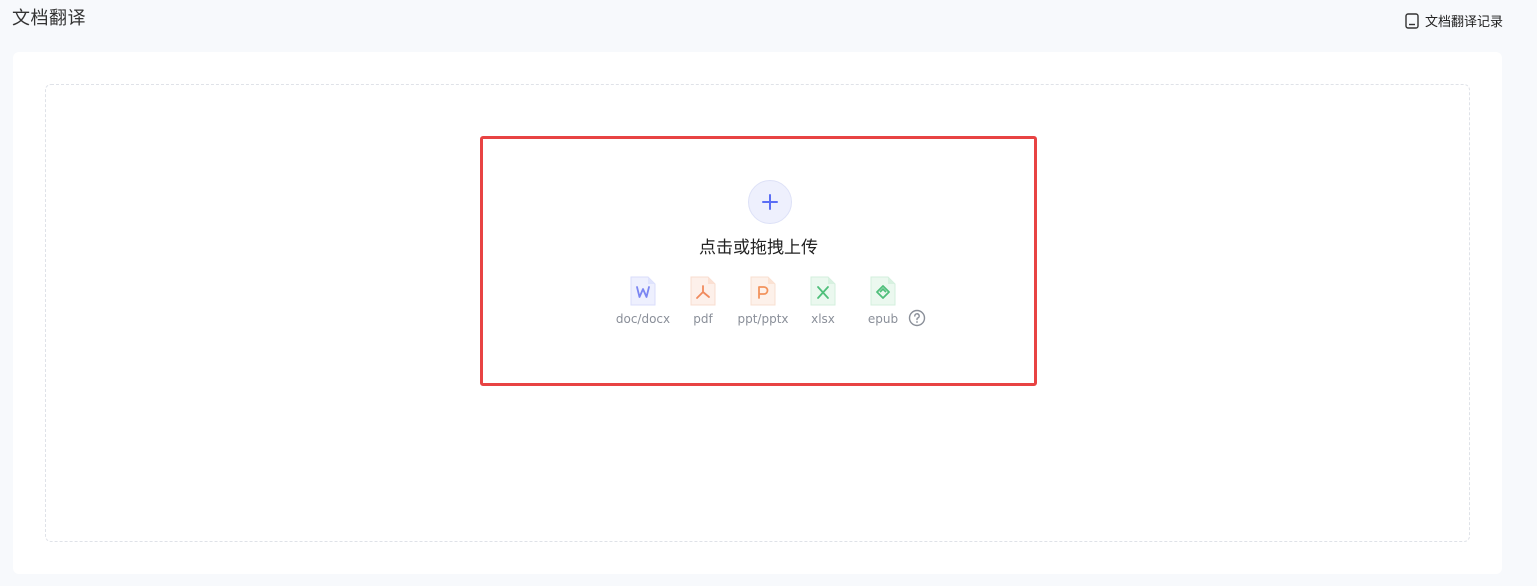 The width and height of the screenshot is (1537, 586). Describe the element at coordinates (703, 319) in the screenshot. I see `file-type-label: pdf` at that location.